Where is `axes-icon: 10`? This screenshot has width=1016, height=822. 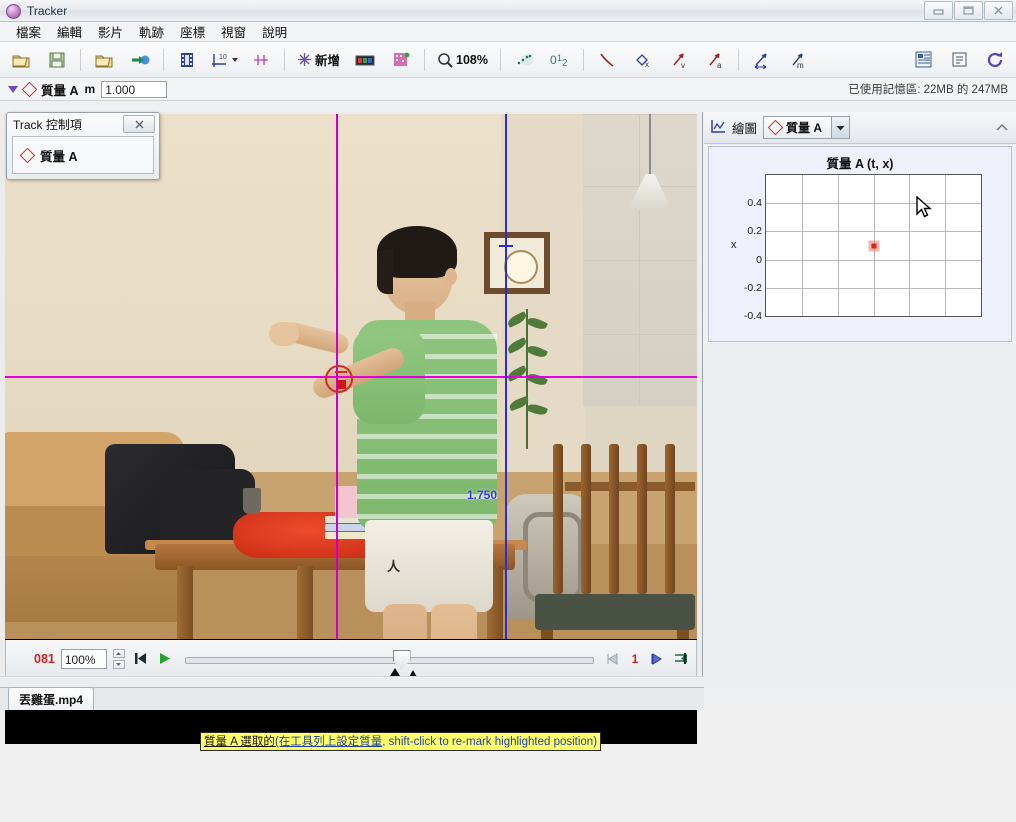
axes-icon: 10 is located at coordinates (224, 60).